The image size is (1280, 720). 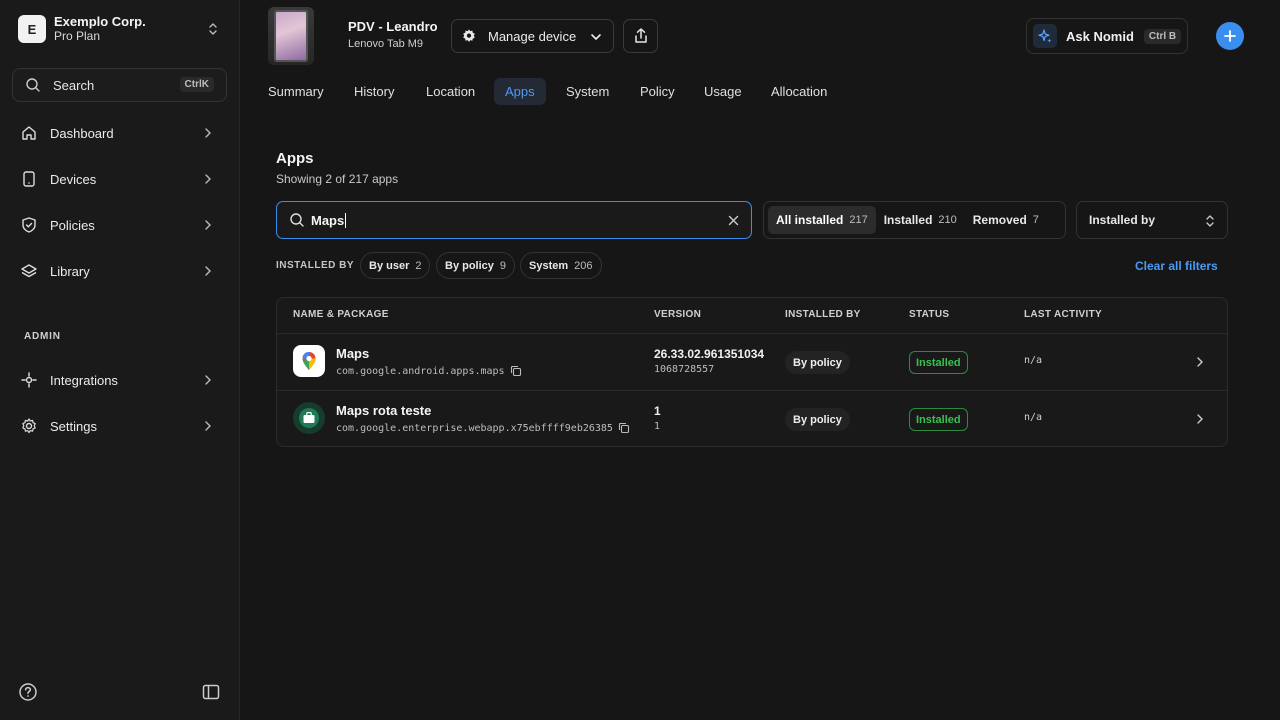 I want to click on filter-all-installed: All installed 217, so click(x=822, y=220).